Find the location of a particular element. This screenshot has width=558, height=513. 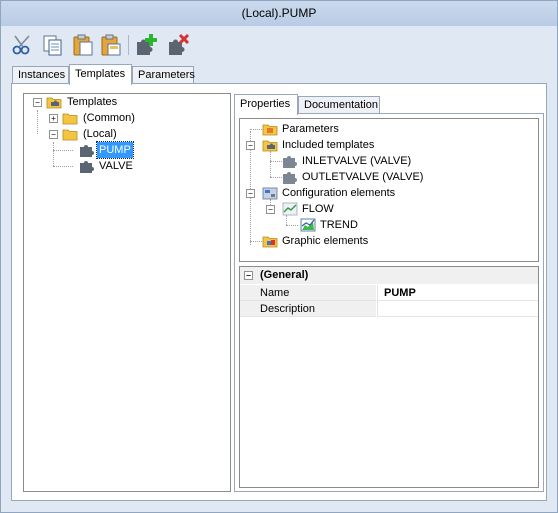

window-title: (Local).PUMP is located at coordinates (279, 13).